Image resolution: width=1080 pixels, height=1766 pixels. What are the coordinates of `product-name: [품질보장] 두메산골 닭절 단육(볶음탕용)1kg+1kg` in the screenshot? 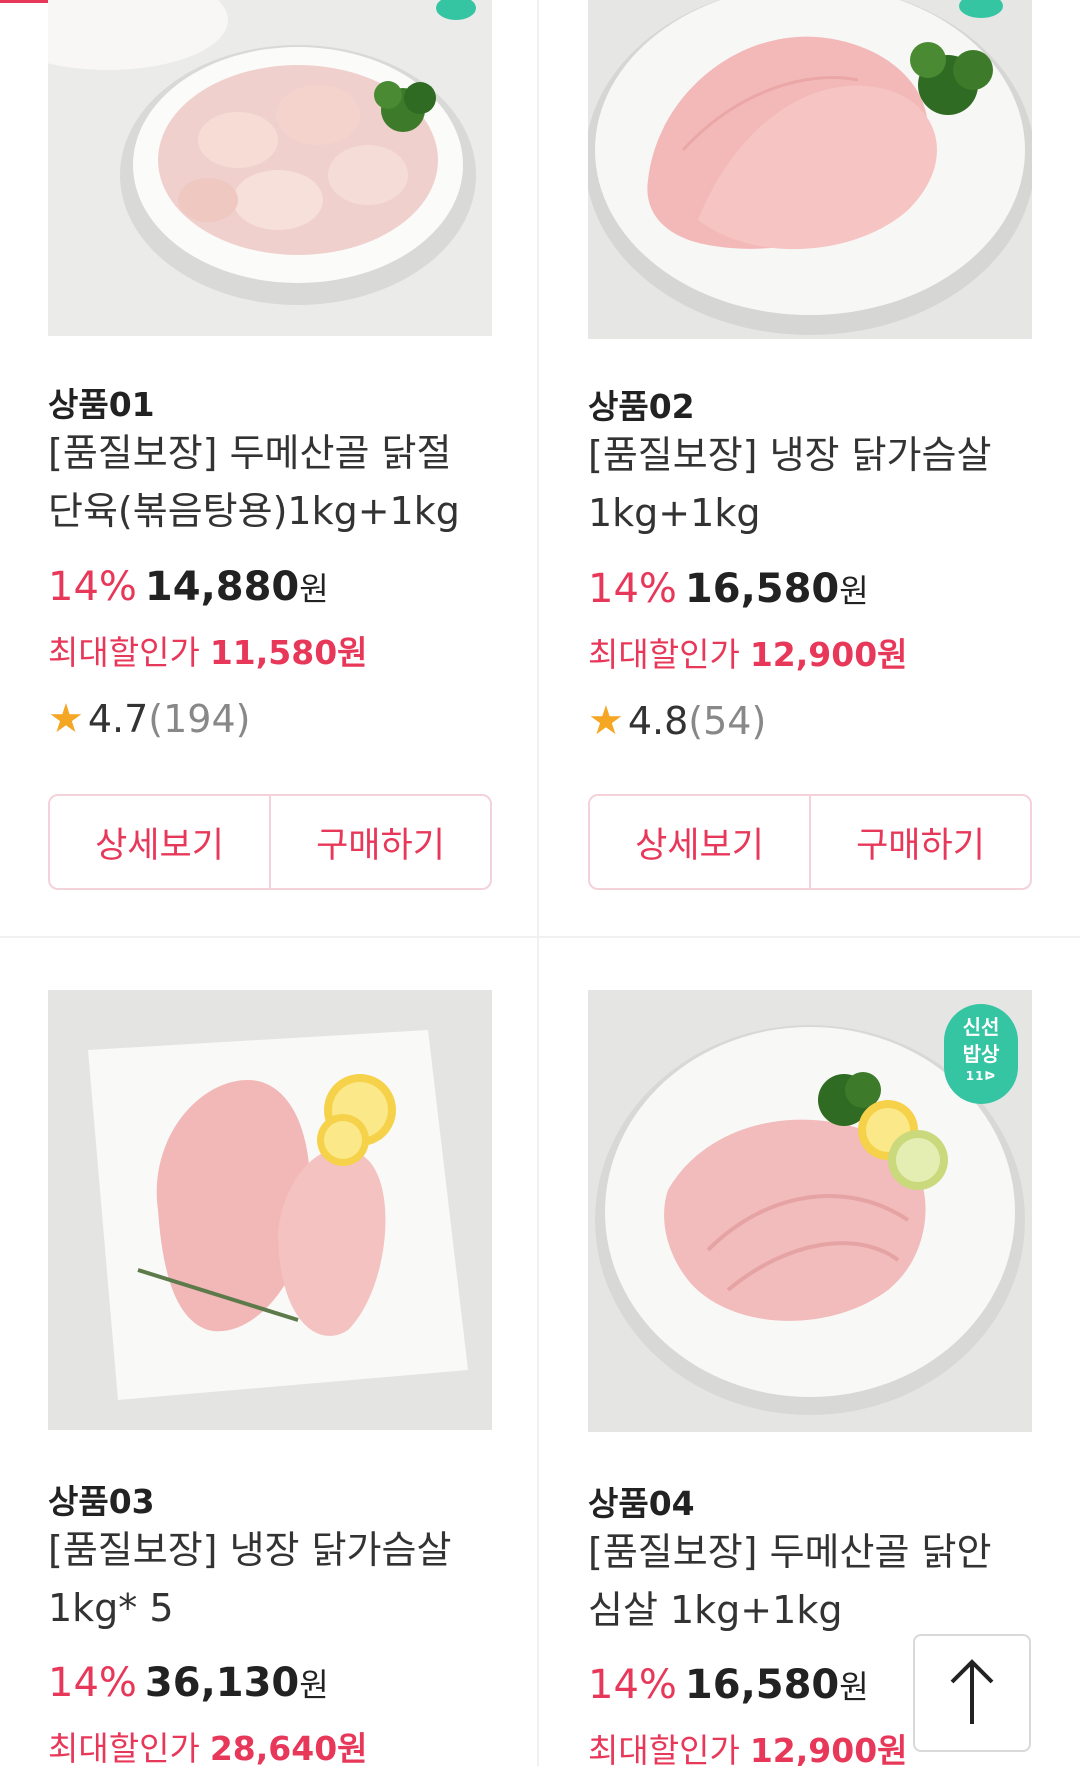 It's located at (273, 482).